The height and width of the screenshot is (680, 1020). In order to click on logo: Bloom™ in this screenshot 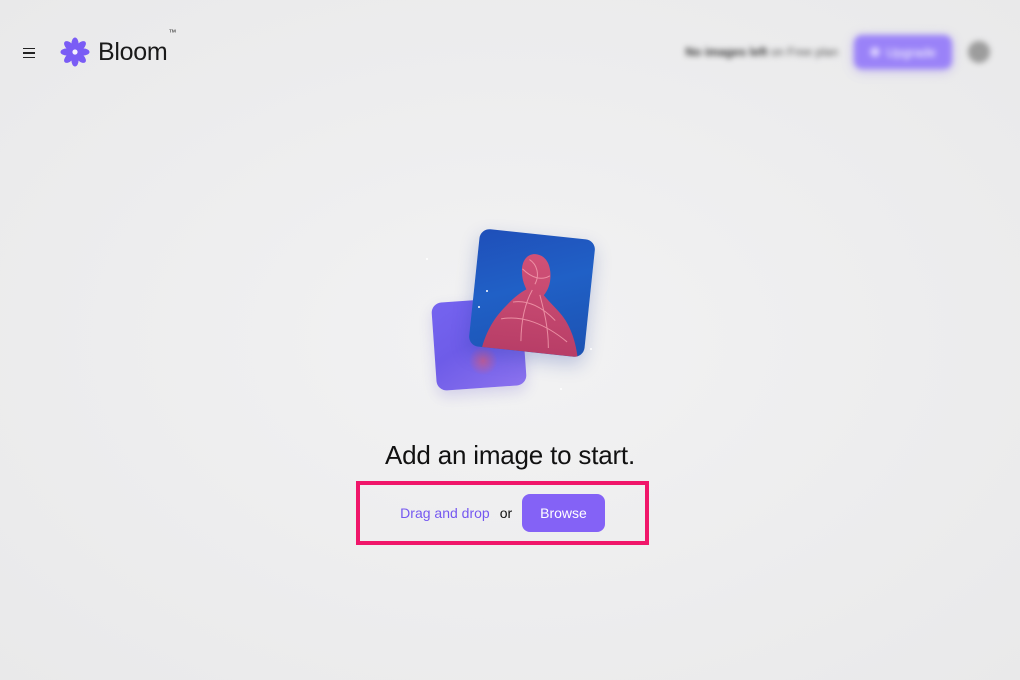, I will do `click(118, 47)`.